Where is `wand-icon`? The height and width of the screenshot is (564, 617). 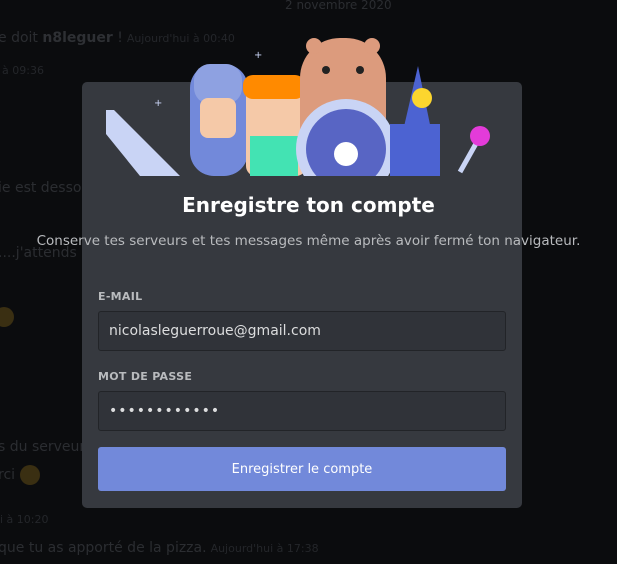
wand-icon is located at coordinates (480, 136).